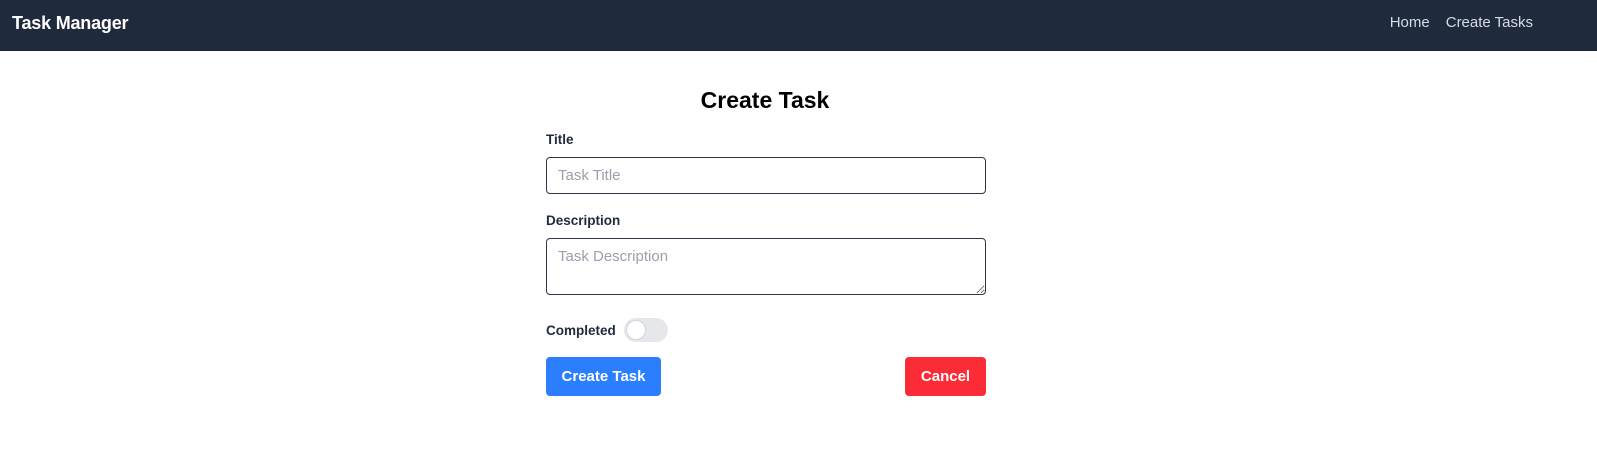  What do you see at coordinates (1410, 22) in the screenshot?
I see `nav-link-home: Home` at bounding box center [1410, 22].